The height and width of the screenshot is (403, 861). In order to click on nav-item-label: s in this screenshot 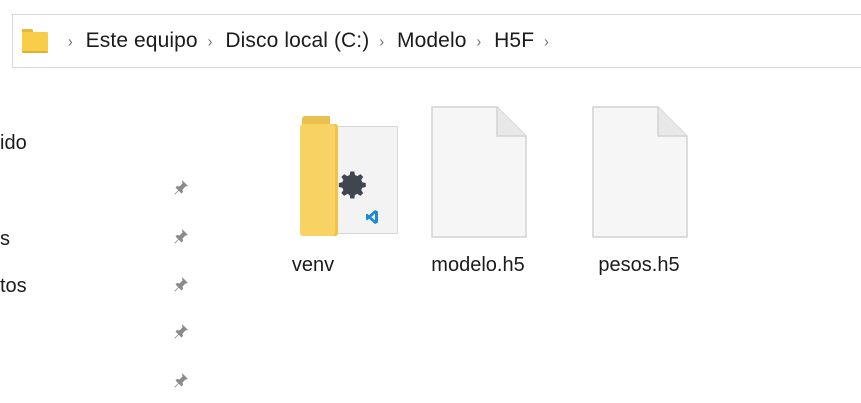, I will do `click(5, 239)`.